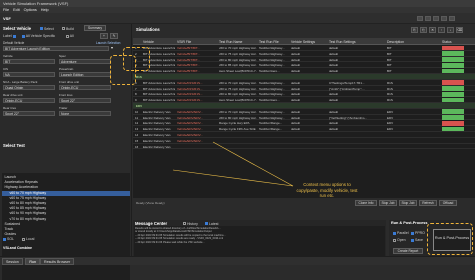  What do you see at coordinates (29, 87) in the screenshot?
I see `field-dropdown: Quad Origin` at bounding box center [29, 87].